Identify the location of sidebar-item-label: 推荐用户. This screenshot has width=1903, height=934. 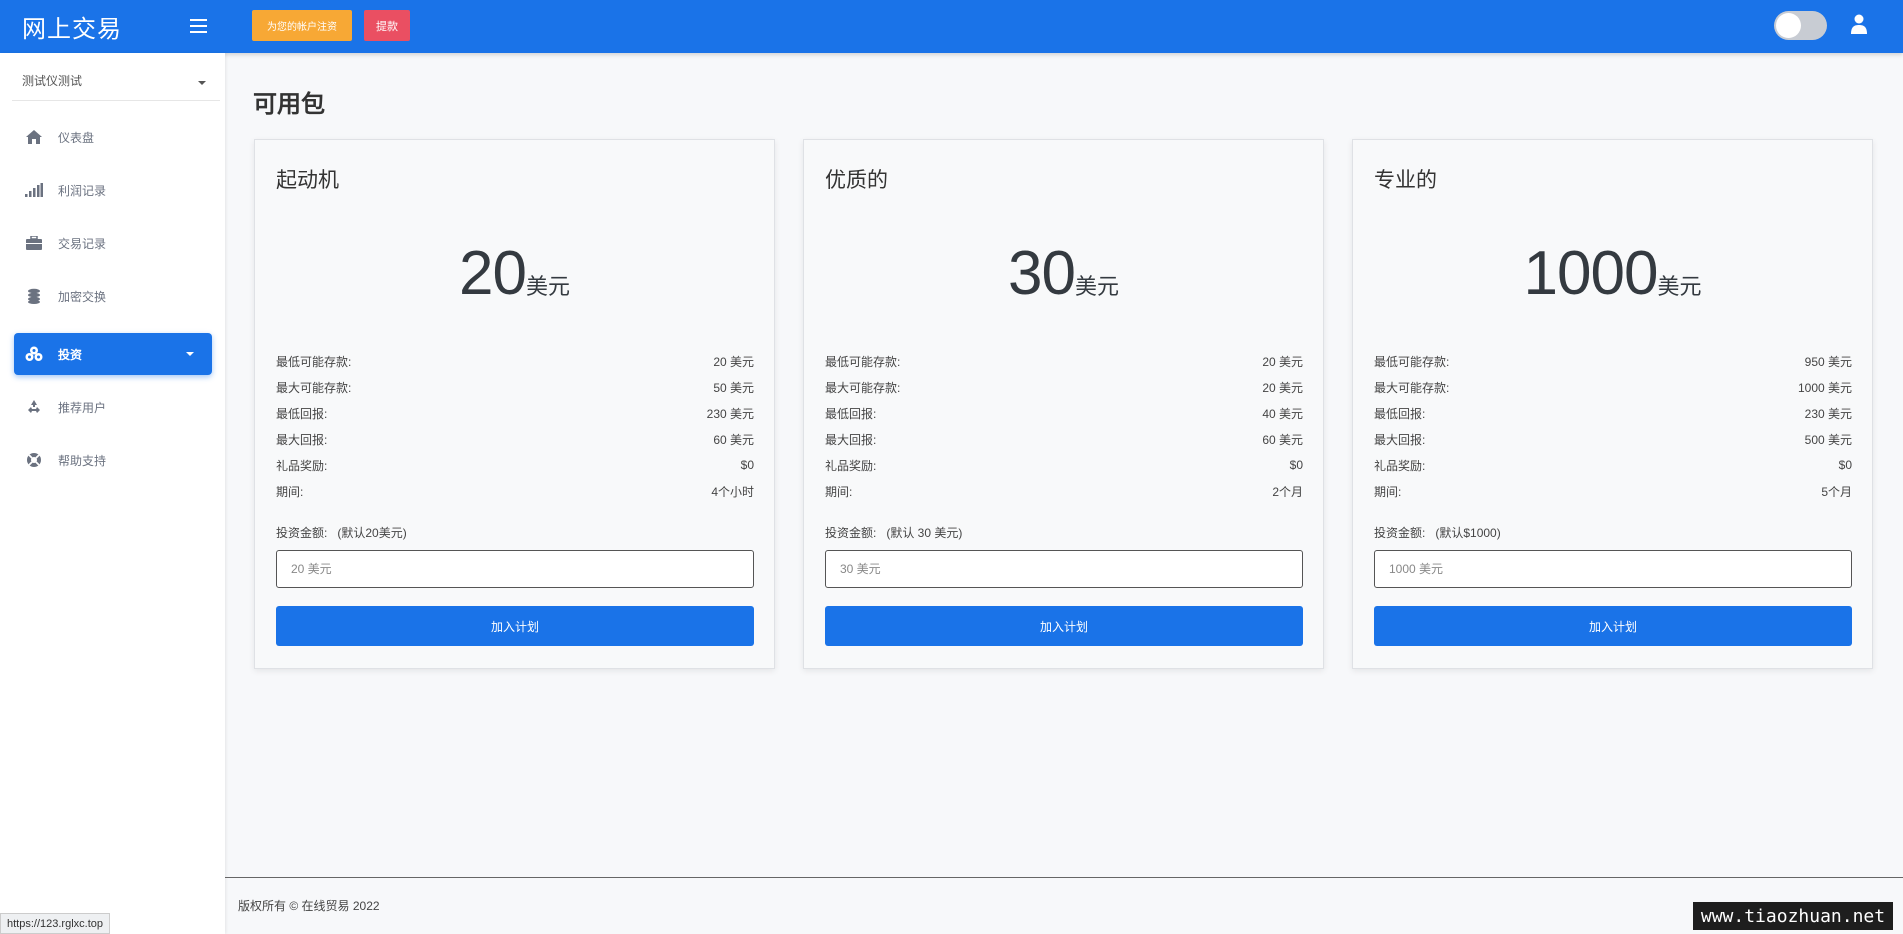
(82, 407).